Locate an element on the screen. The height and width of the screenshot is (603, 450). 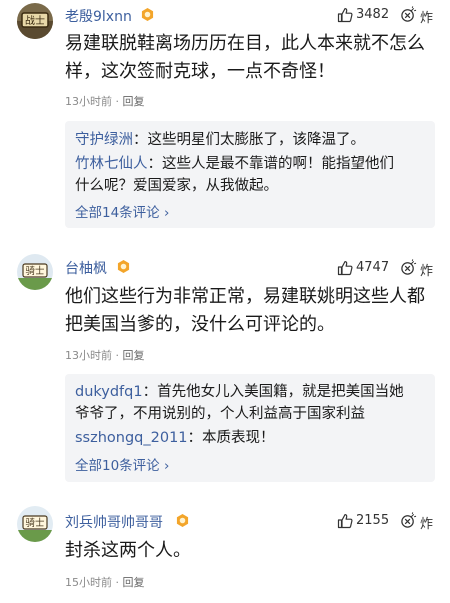
avatar: 战士 is located at coordinates (35, 21).